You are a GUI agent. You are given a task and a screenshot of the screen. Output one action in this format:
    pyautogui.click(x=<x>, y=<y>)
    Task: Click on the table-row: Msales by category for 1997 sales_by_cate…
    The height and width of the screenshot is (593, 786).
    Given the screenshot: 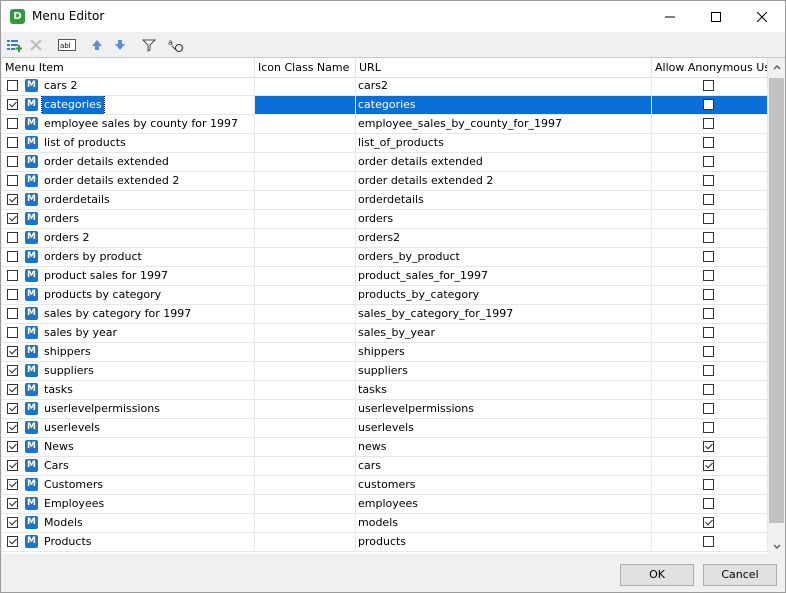 What is the action you would take?
    pyautogui.click(x=385, y=314)
    